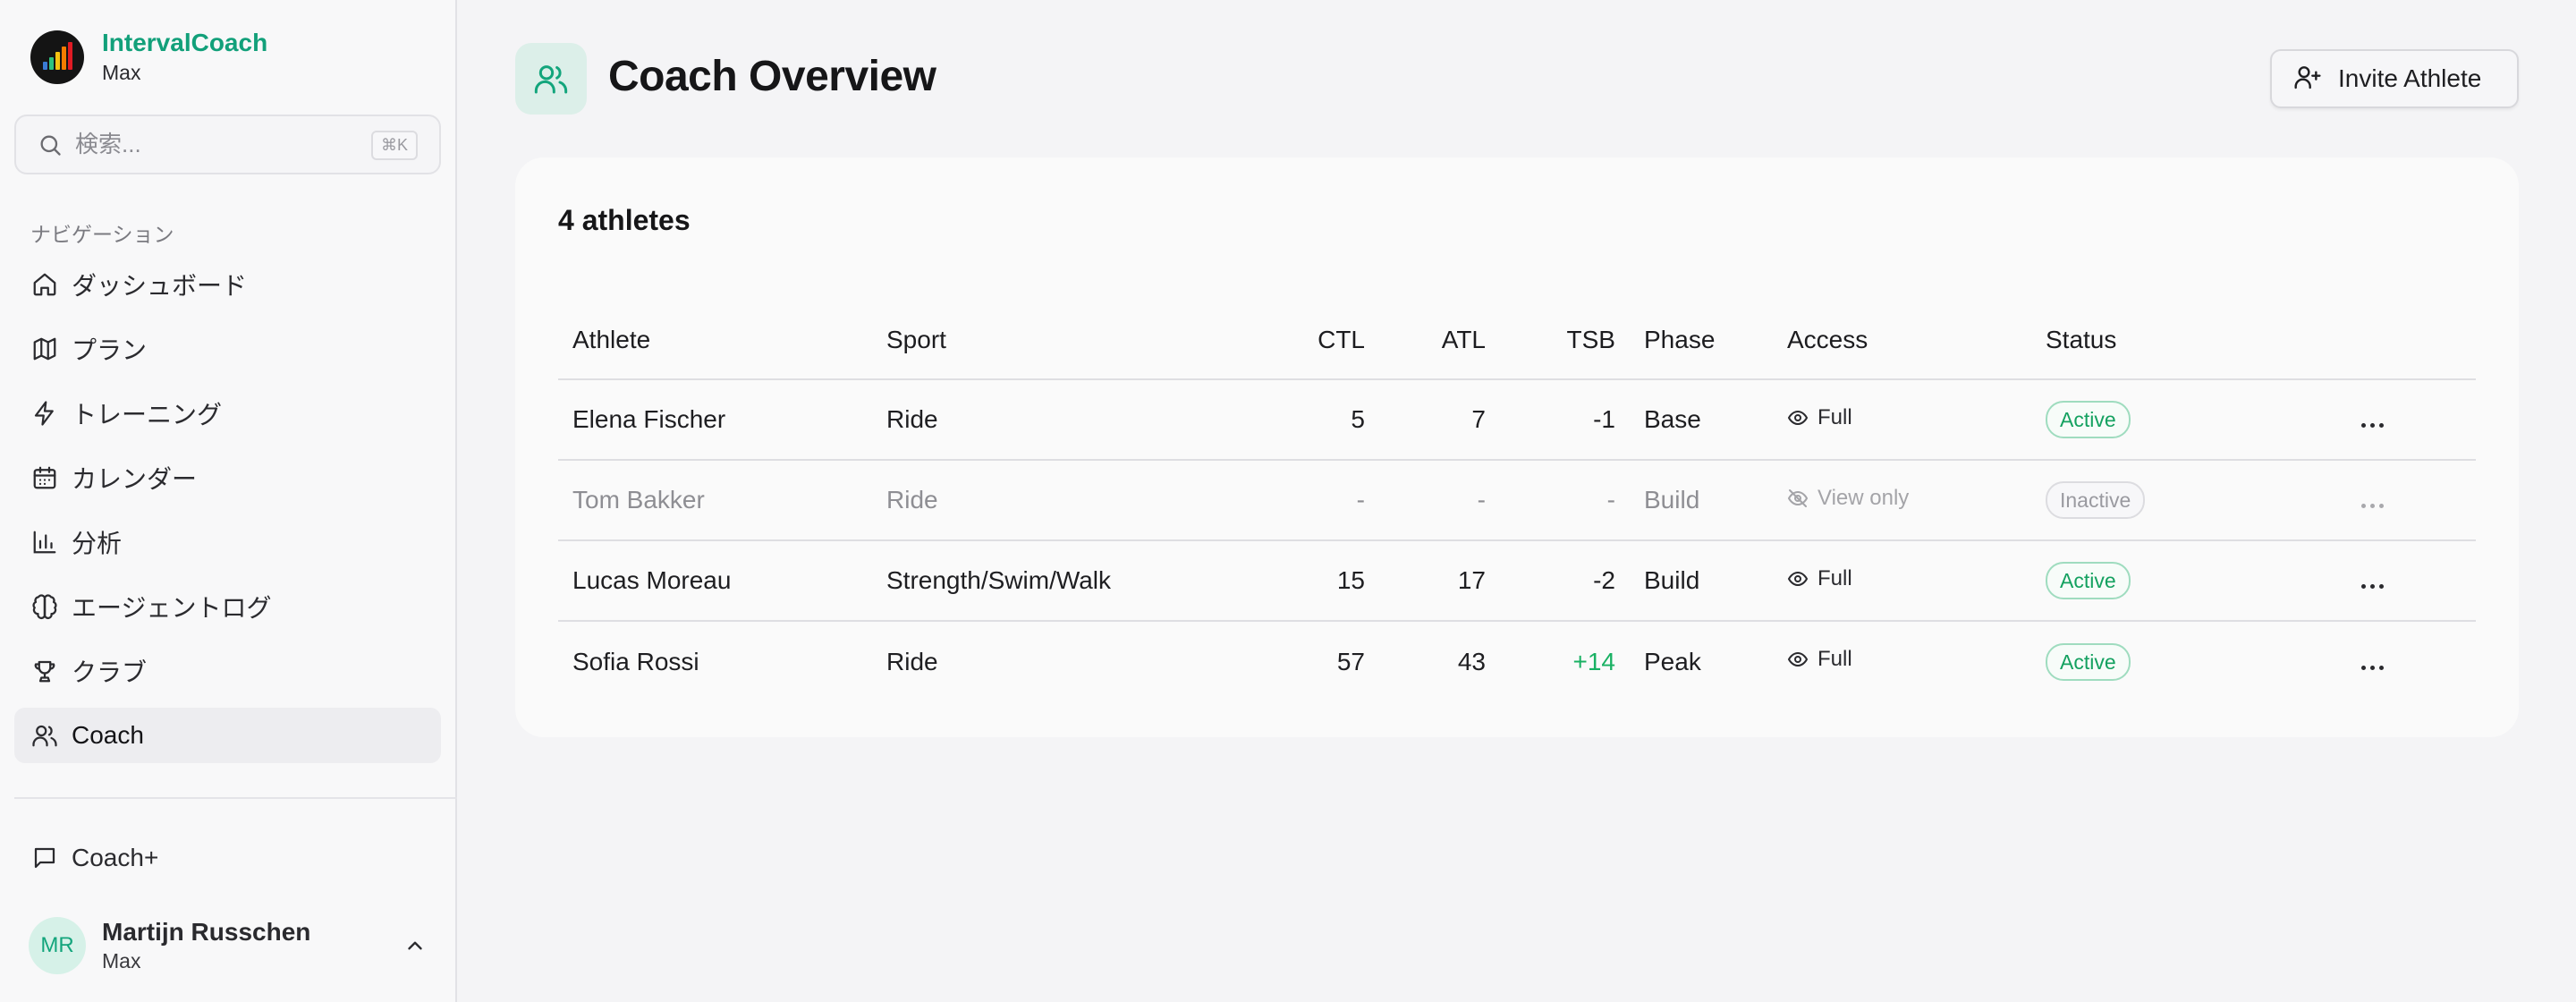  Describe the element at coordinates (1798, 497) in the screenshot. I see `eye-off-icon` at that location.